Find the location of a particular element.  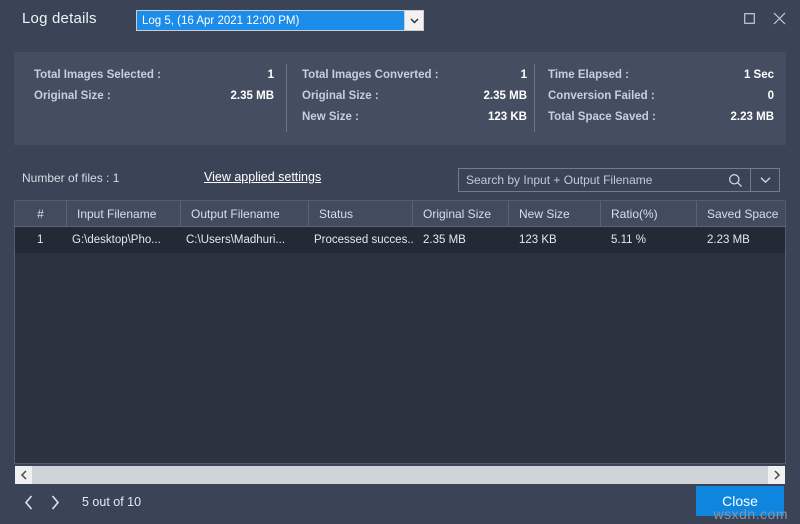

chevron-down-icon is located at coordinates (413, 20).